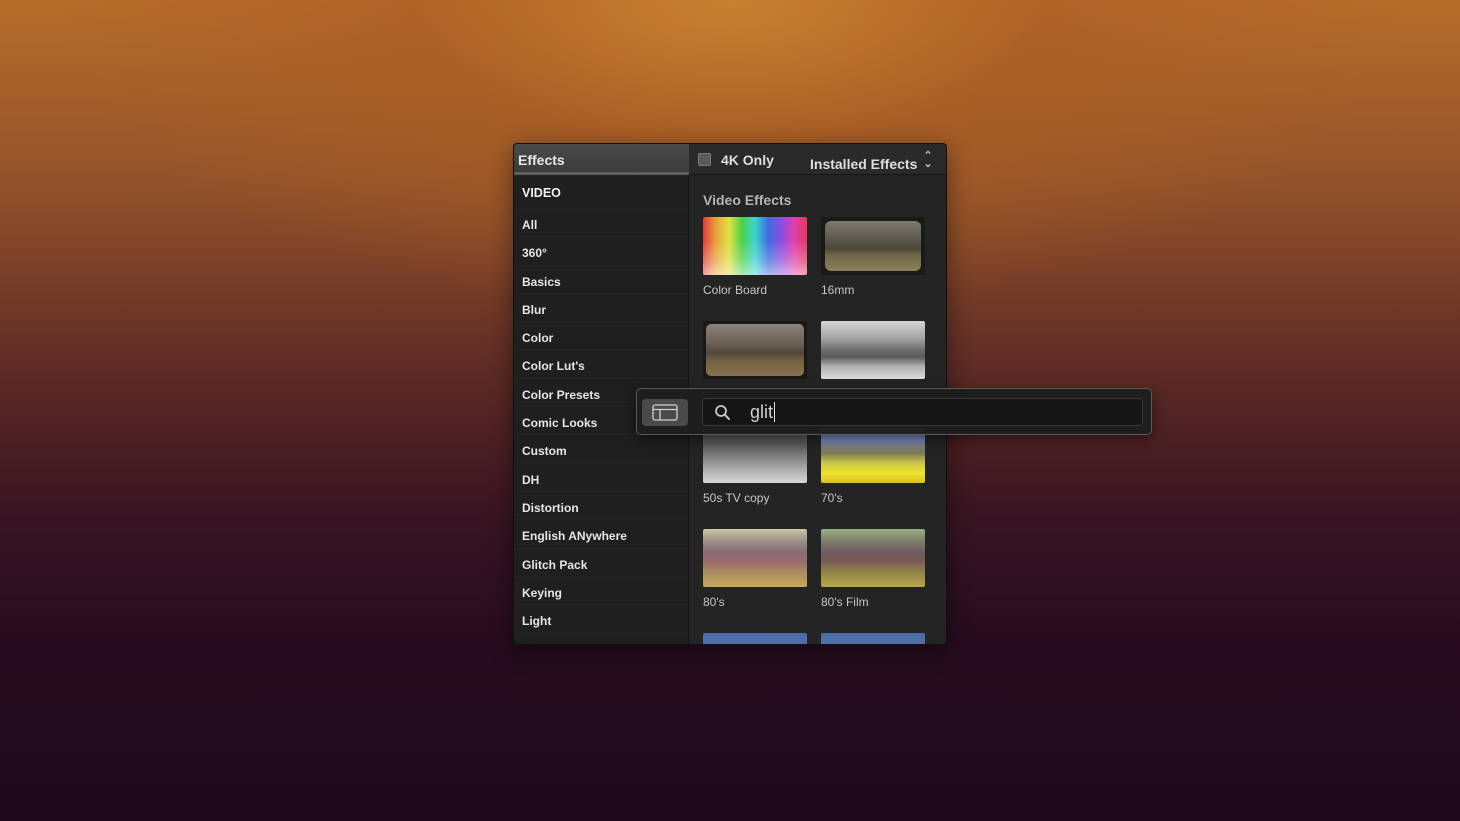 This screenshot has width=1460, height=821. I want to click on search-input-value: glit, so click(763, 412).